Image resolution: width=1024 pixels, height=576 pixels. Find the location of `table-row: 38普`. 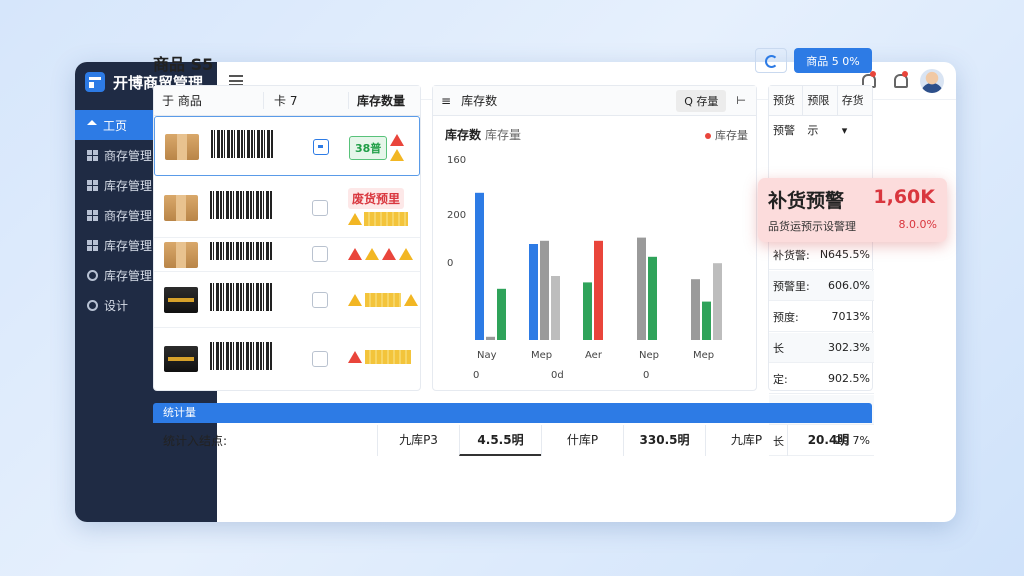

table-row: 38普 is located at coordinates (287, 146).